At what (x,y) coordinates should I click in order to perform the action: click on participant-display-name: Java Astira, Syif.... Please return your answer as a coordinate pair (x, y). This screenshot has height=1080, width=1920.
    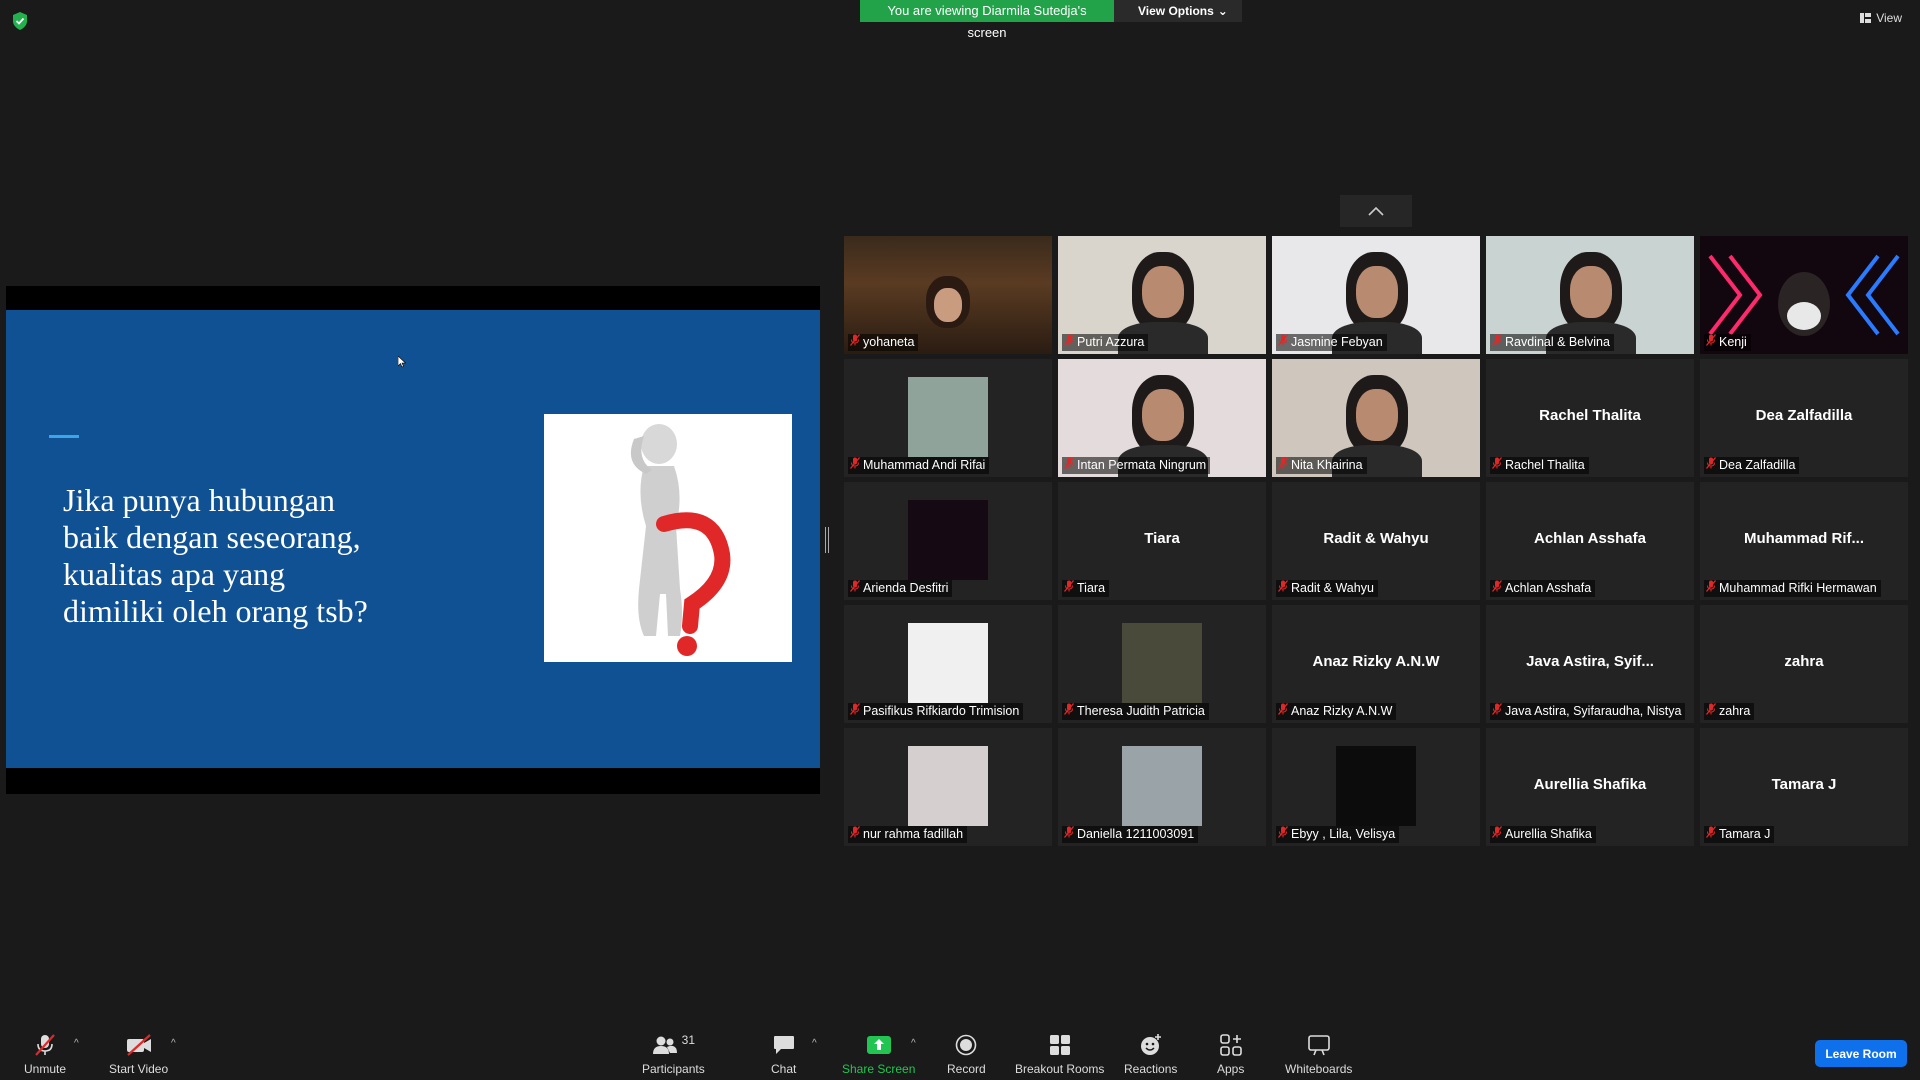
    Looking at the image, I should click on (1590, 661).